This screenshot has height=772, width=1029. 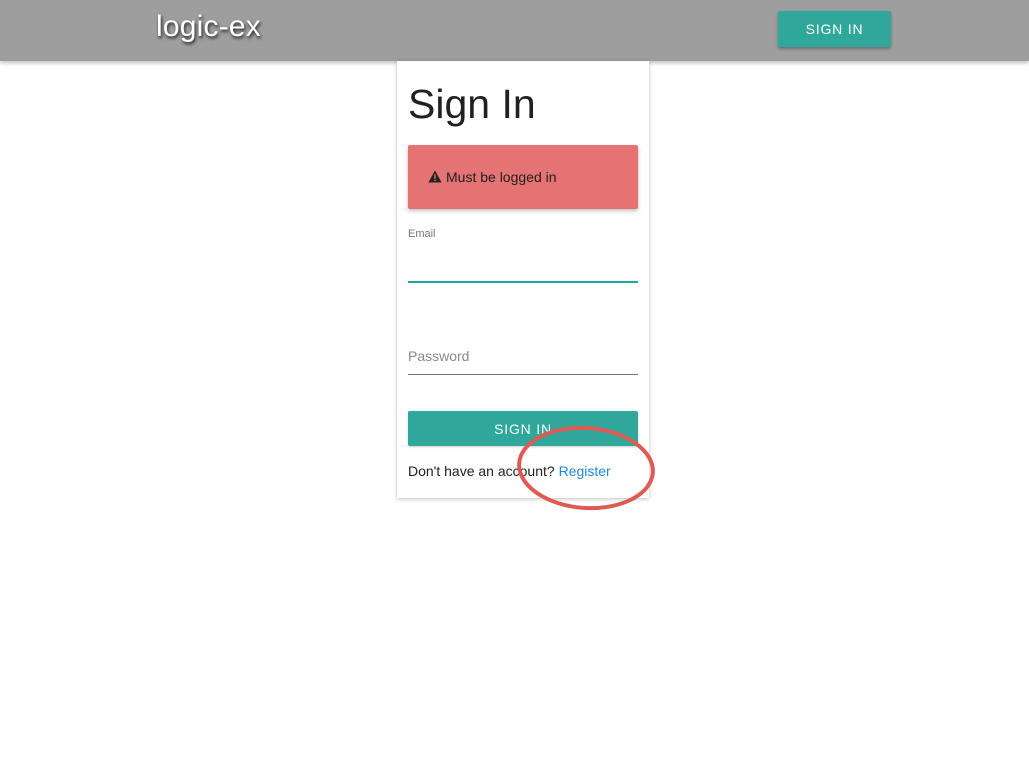 What do you see at coordinates (523, 428) in the screenshot?
I see `signin-submit-button: SIGN IN` at bounding box center [523, 428].